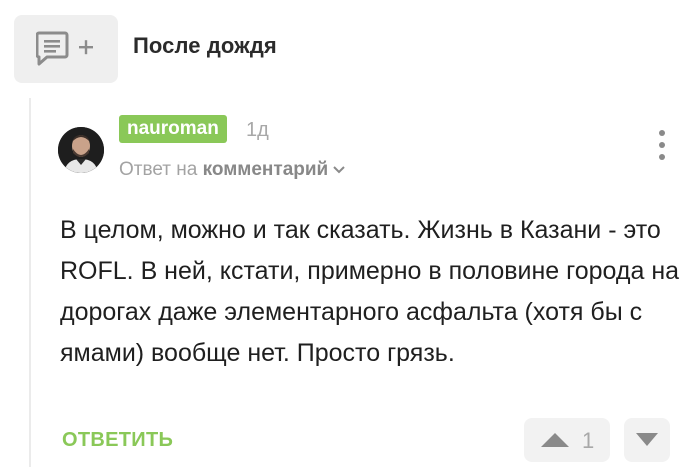 The width and height of the screenshot is (700, 467). What do you see at coordinates (588, 440) in the screenshot?
I see `rating-count: 1` at bounding box center [588, 440].